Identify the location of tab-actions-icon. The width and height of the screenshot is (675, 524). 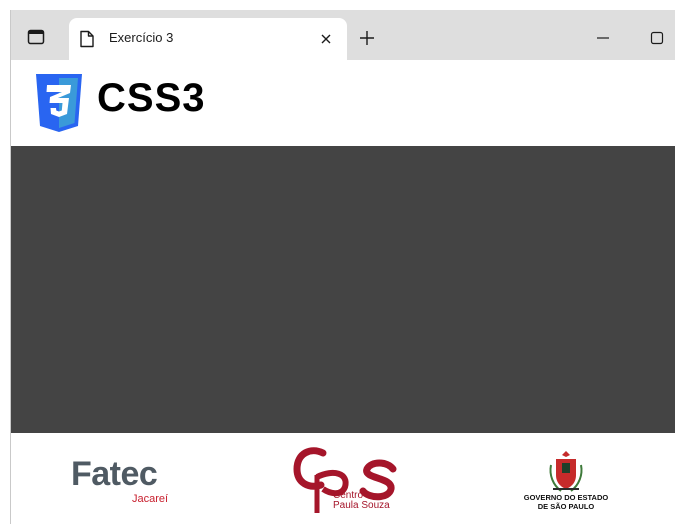
(36, 37).